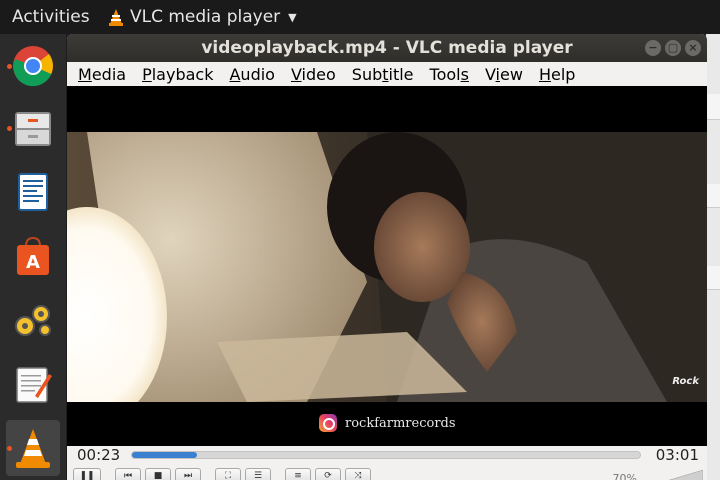  What do you see at coordinates (178, 74) in the screenshot?
I see `menu-label: Playback` at bounding box center [178, 74].